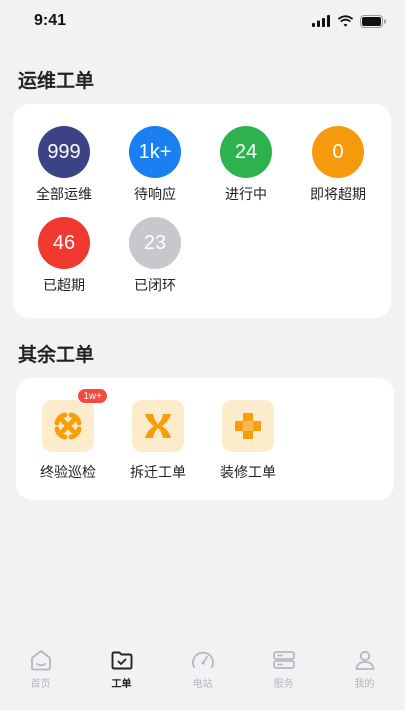 The image size is (405, 710). I want to click on stat-closed: 23 已闭环, so click(155, 256).